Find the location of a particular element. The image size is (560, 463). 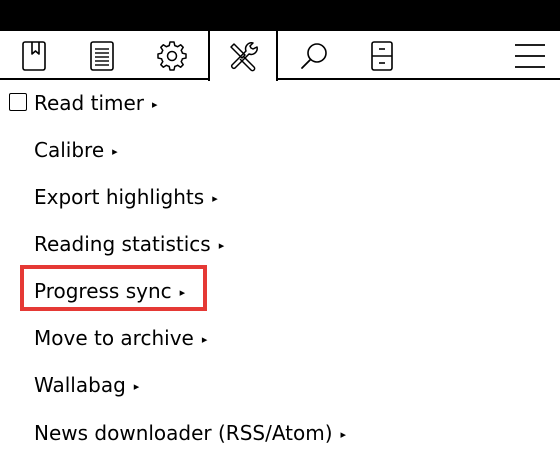

tab-filing is located at coordinates (382, 55).